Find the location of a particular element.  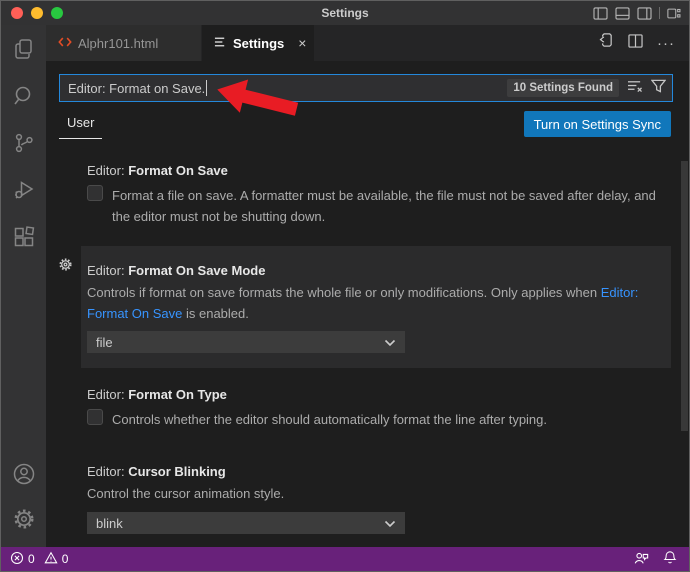

warning-count: 0 is located at coordinates (65, 559).